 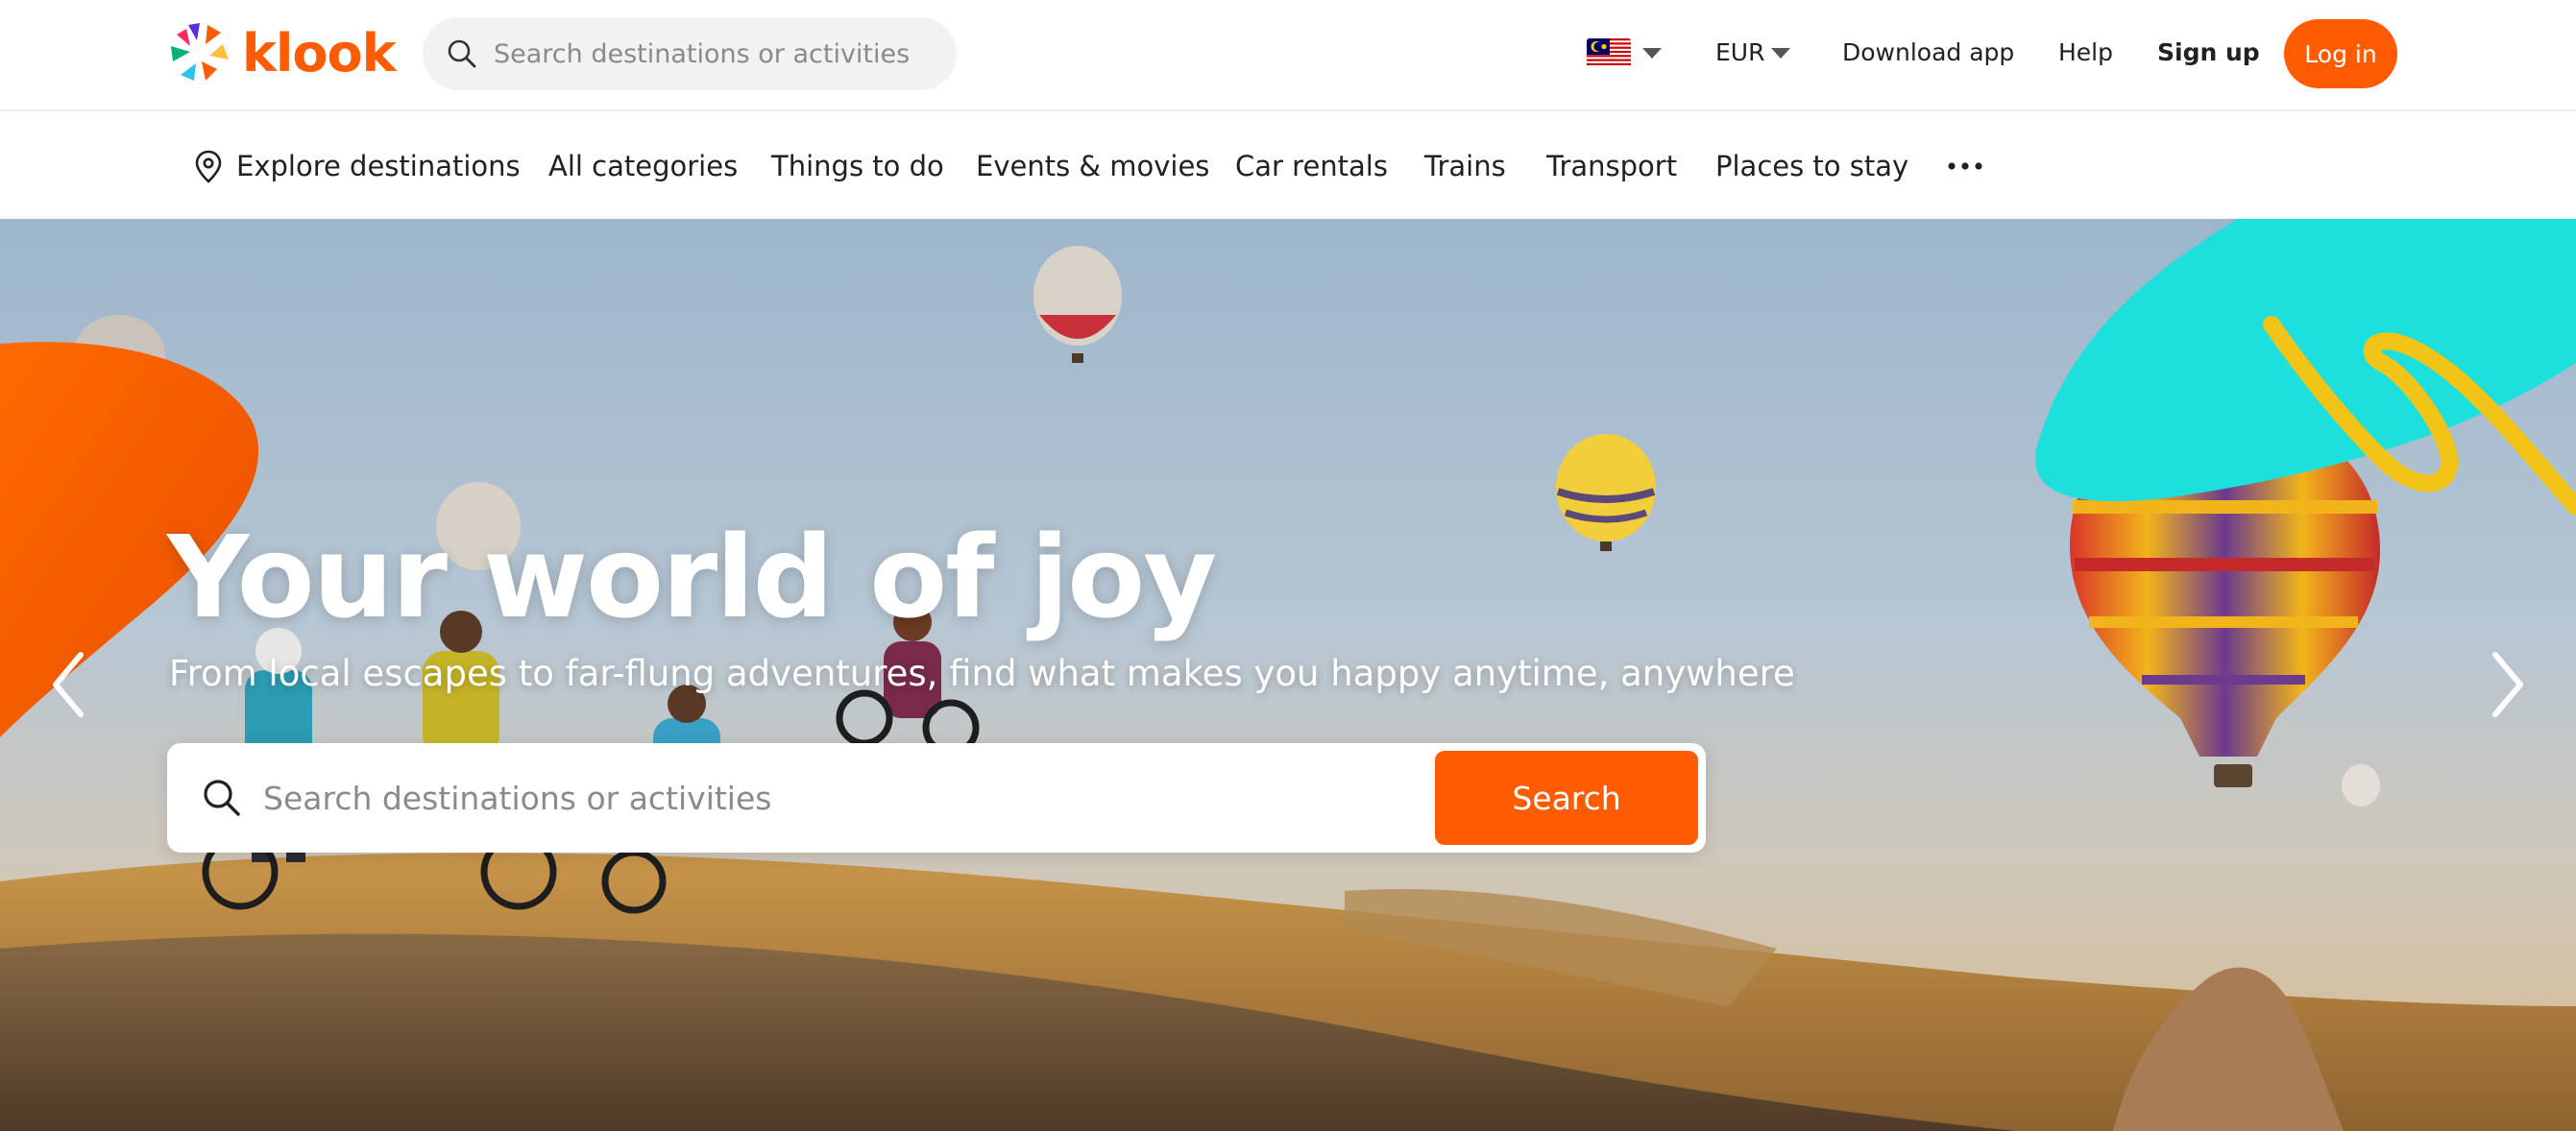 I want to click on location-pin-icon, so click(x=208, y=166).